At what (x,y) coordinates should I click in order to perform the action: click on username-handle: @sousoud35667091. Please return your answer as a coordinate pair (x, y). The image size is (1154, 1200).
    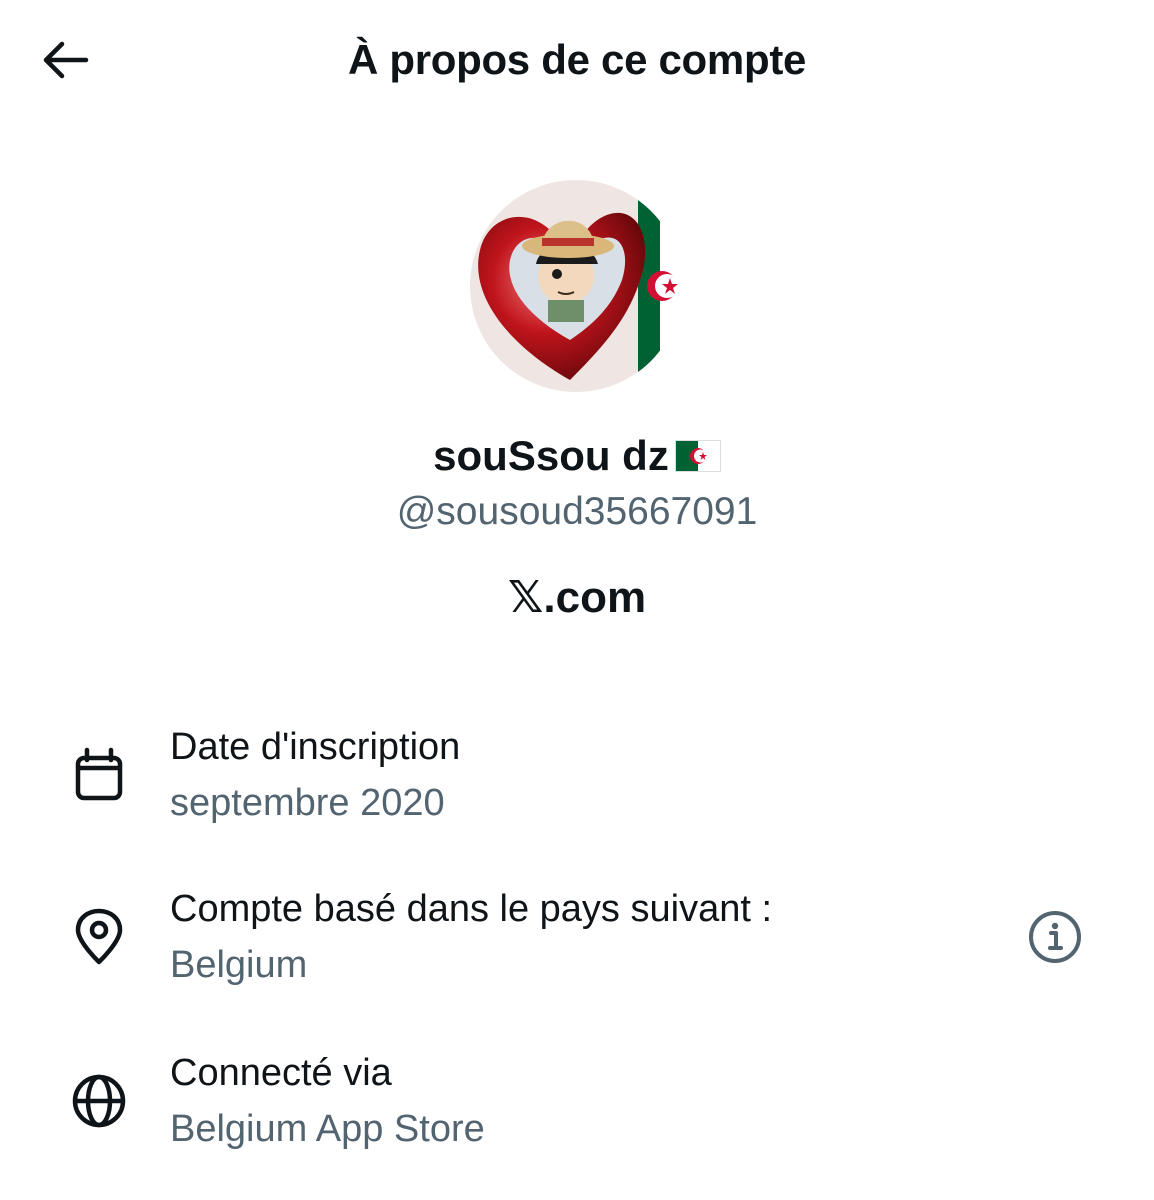
    Looking at the image, I should click on (577, 511).